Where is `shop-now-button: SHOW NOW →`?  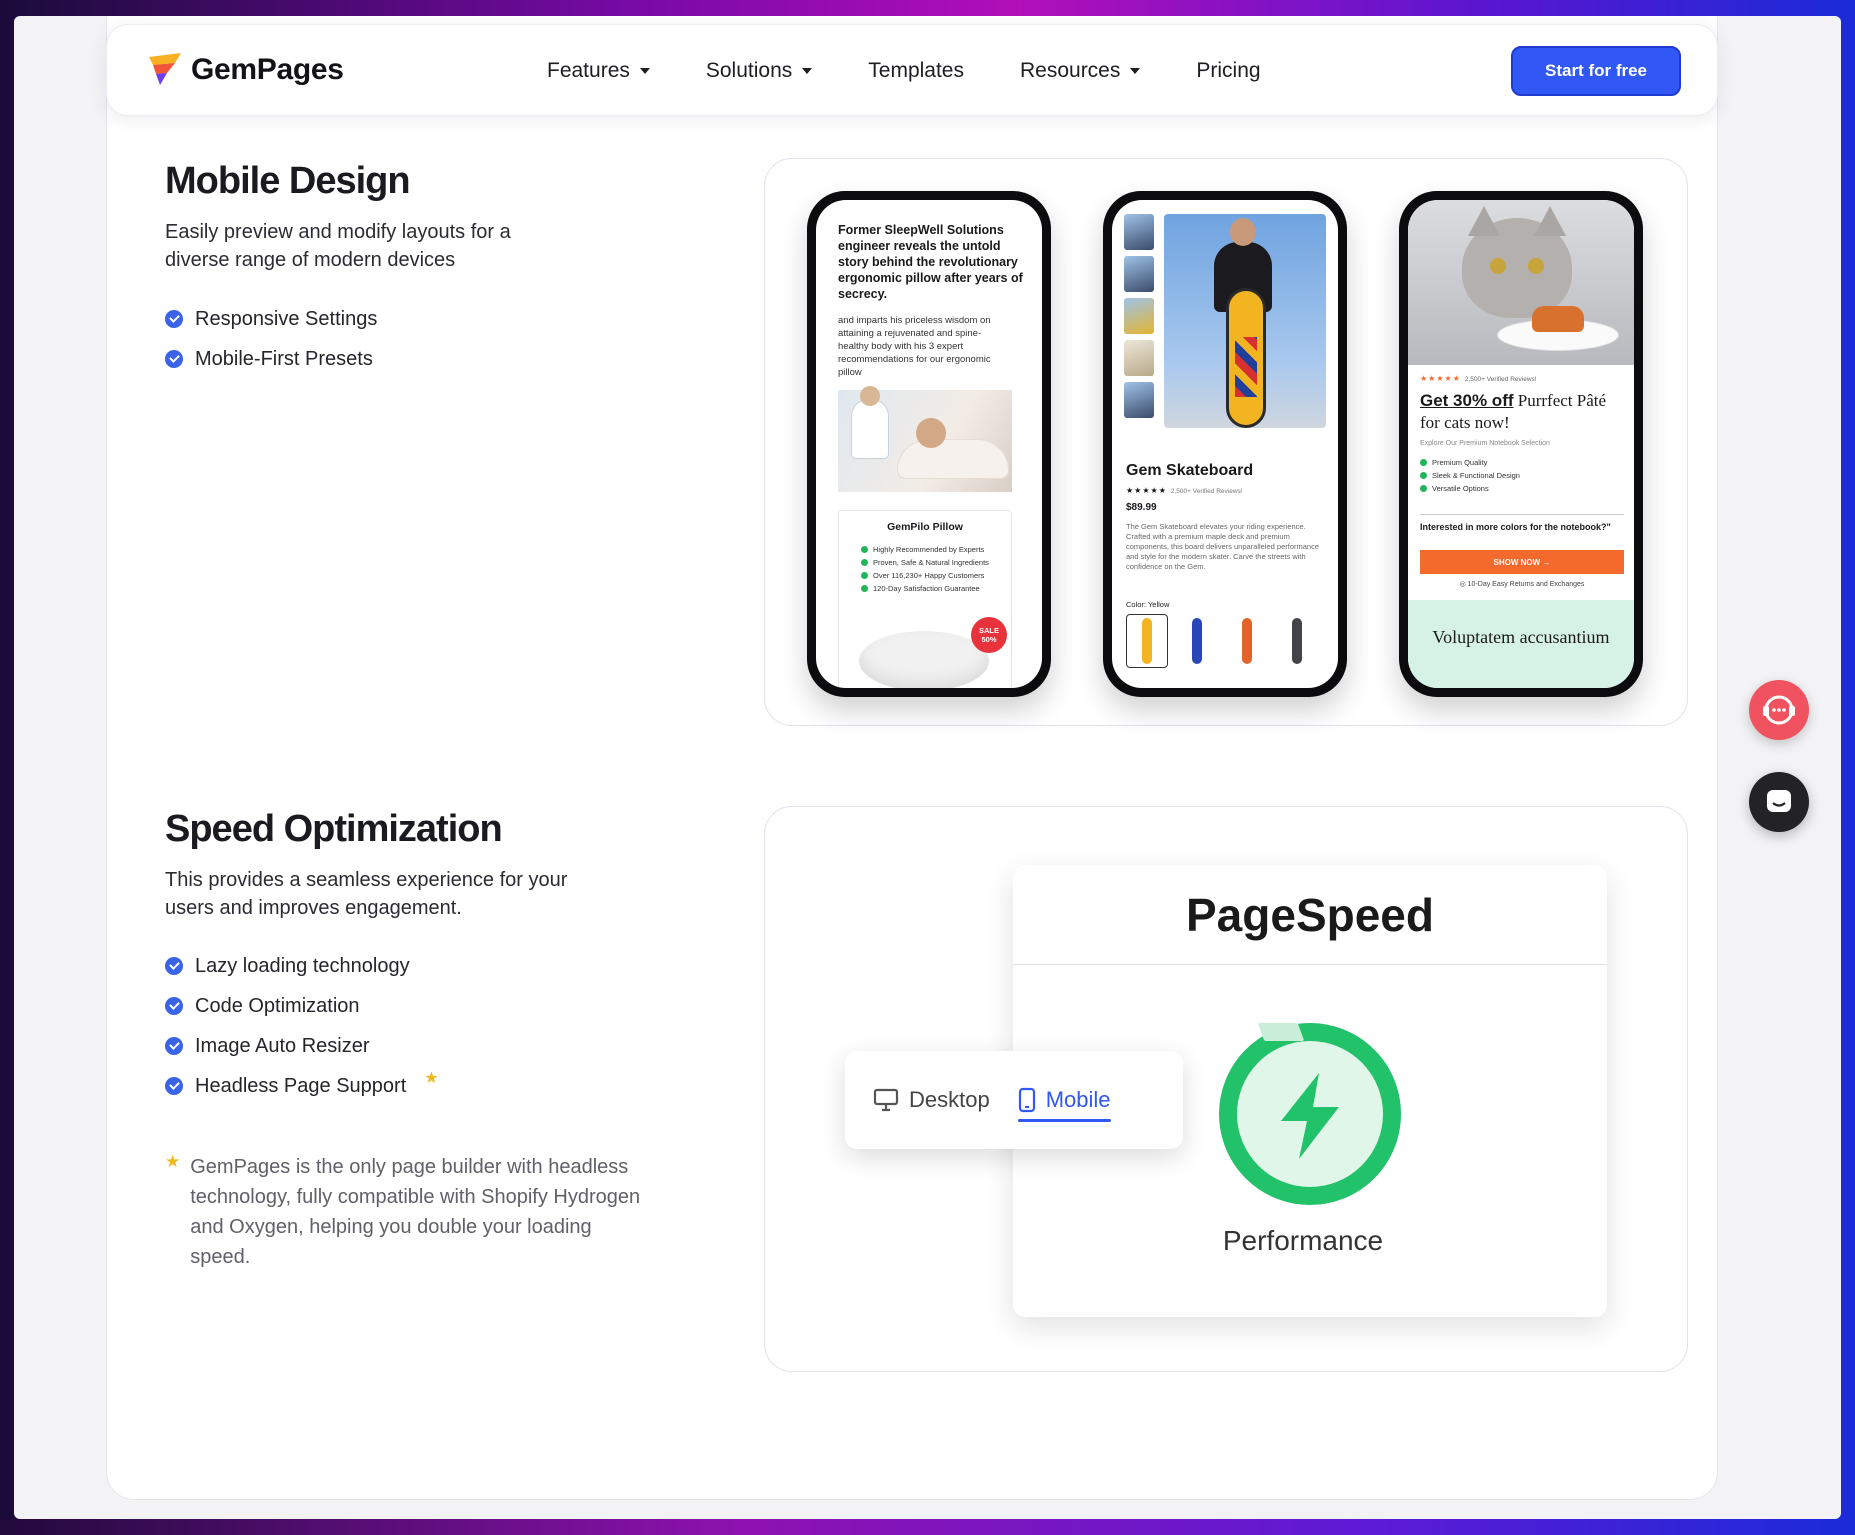 shop-now-button: SHOW NOW → is located at coordinates (1522, 562).